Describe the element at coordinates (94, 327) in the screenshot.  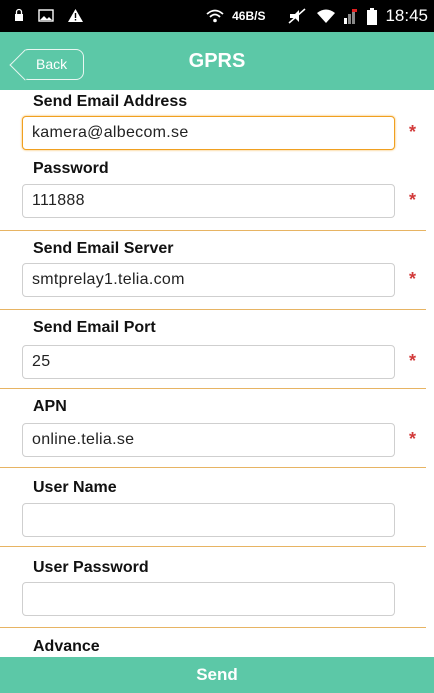
I see `send-email-port-label: Send Email Port` at that location.